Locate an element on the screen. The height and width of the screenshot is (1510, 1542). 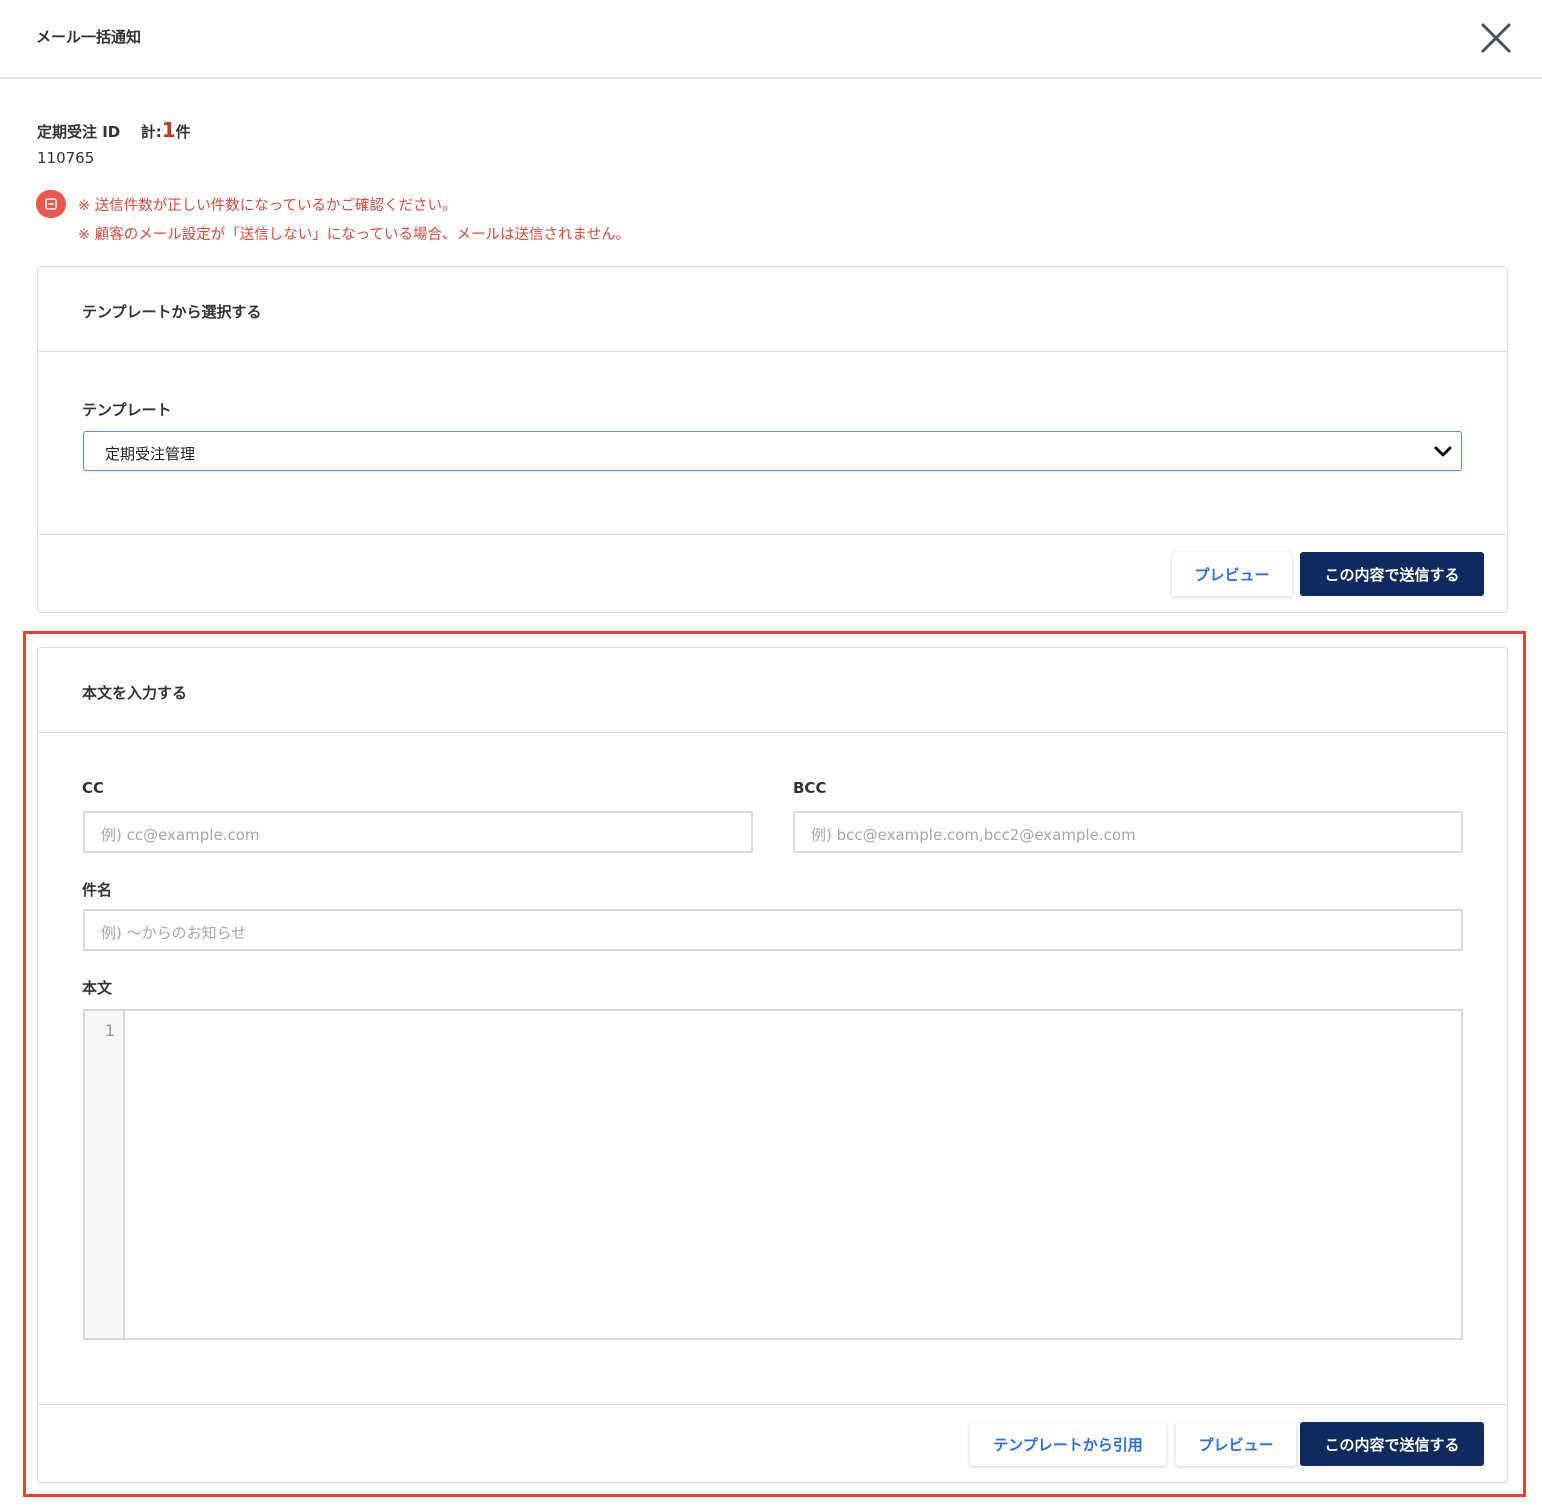
order-id-list: 110765 is located at coordinates (66, 158).